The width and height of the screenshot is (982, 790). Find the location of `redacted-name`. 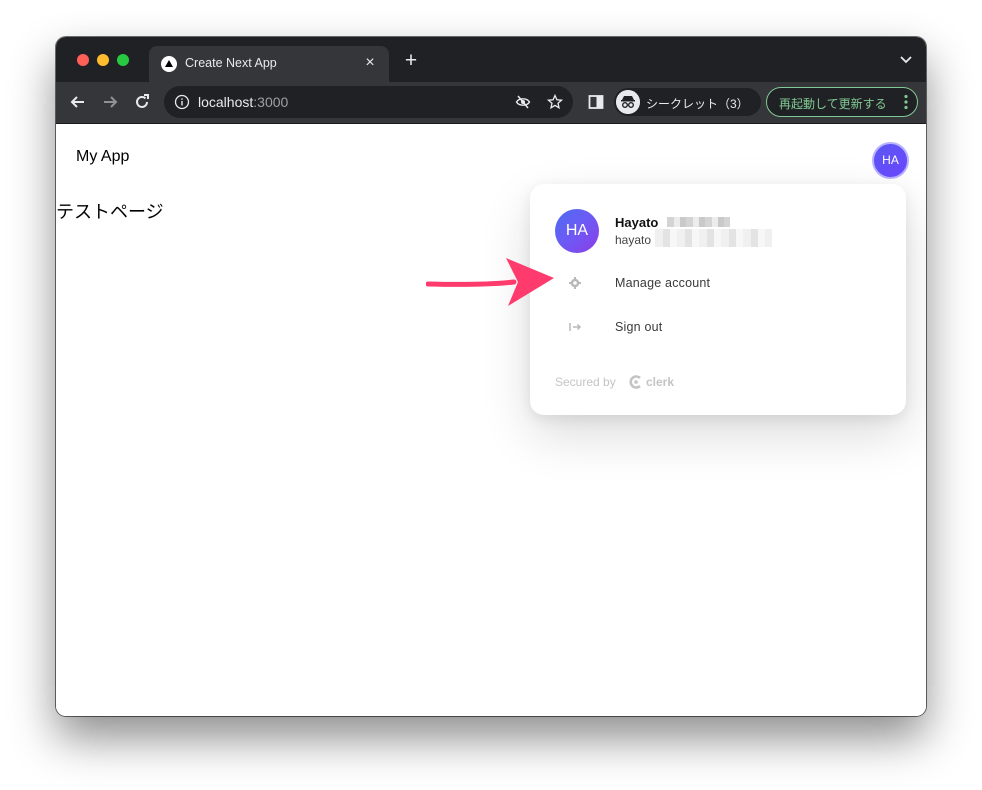

redacted-name is located at coordinates (698, 222).